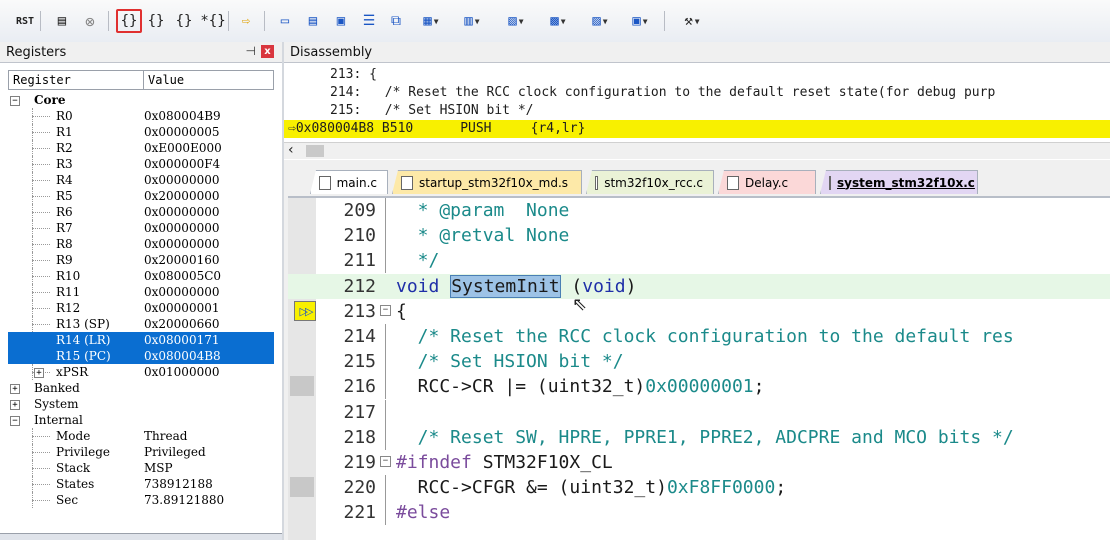 The width and height of the screenshot is (1110, 540). I want to click on column-register: Register, so click(76, 80).